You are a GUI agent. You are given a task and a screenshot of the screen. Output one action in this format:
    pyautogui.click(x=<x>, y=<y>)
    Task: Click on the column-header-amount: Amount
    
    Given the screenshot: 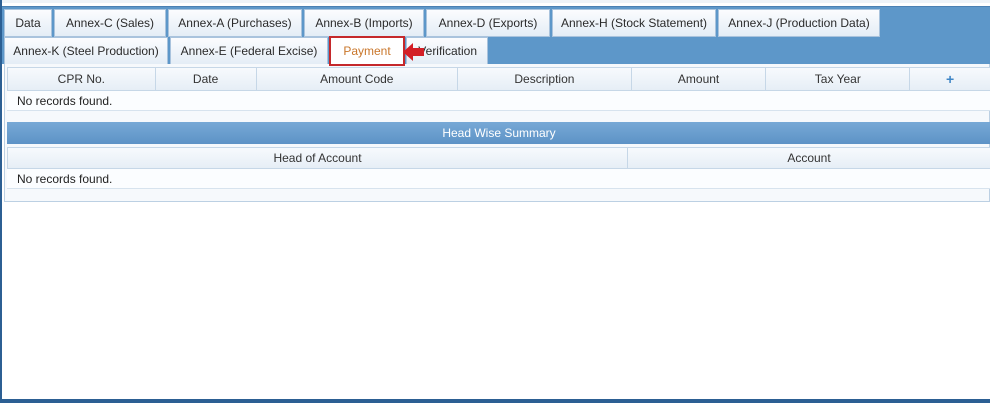 What is the action you would take?
    pyautogui.click(x=699, y=79)
    